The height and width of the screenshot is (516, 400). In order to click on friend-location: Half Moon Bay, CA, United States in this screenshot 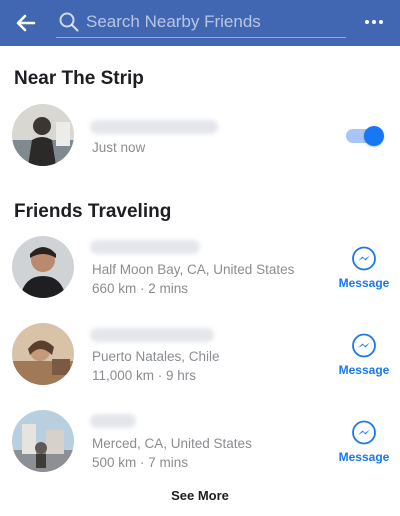, I will do `click(193, 269)`.